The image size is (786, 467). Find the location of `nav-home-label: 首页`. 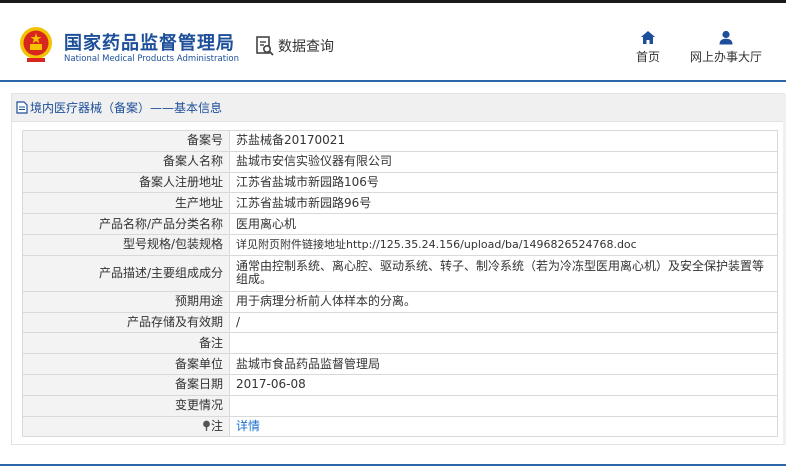

nav-home-label: 首页 is located at coordinates (648, 57).